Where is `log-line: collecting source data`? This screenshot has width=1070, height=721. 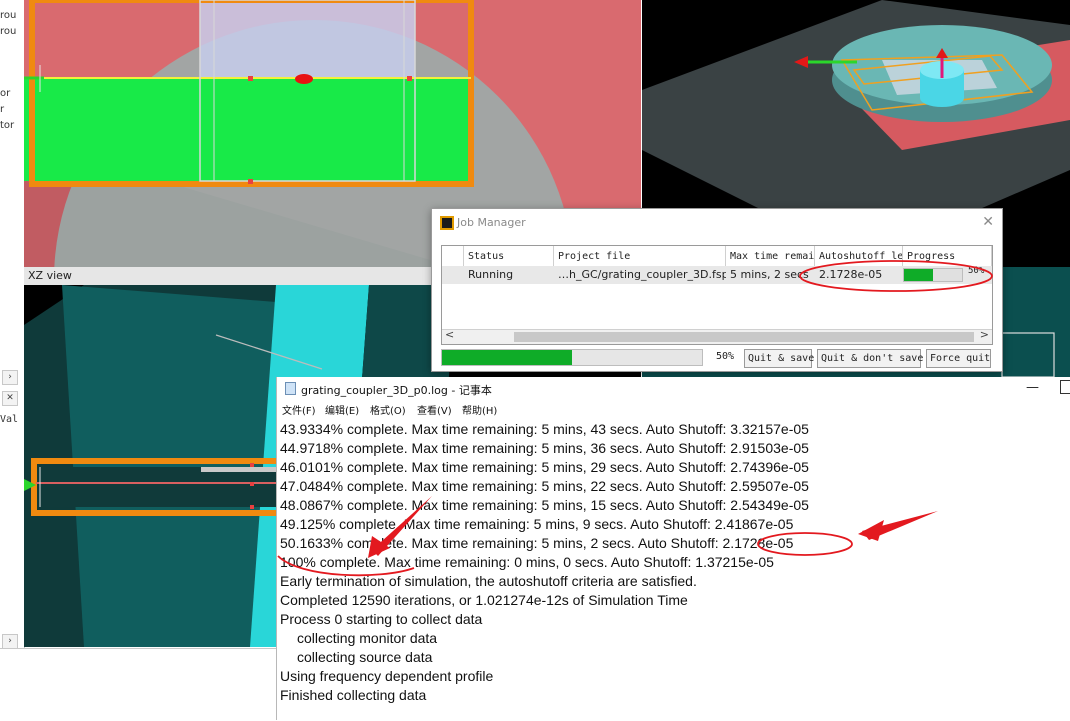
log-line: collecting source data is located at coordinates (365, 657).